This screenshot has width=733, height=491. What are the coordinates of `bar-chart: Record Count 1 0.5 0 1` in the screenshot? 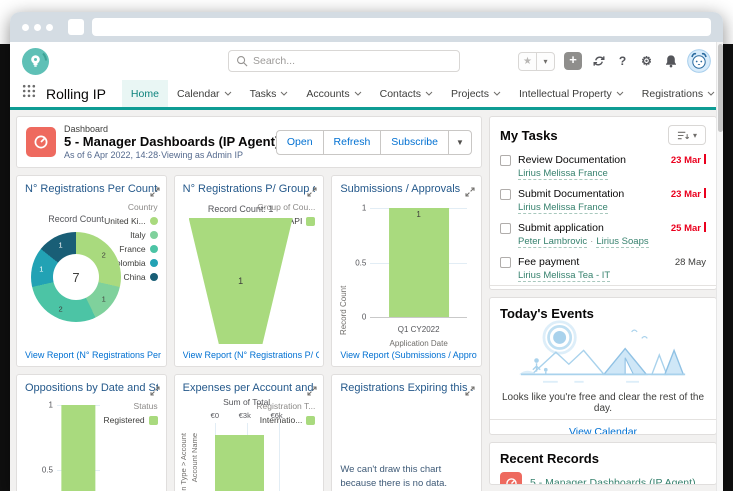 It's located at (406, 269).